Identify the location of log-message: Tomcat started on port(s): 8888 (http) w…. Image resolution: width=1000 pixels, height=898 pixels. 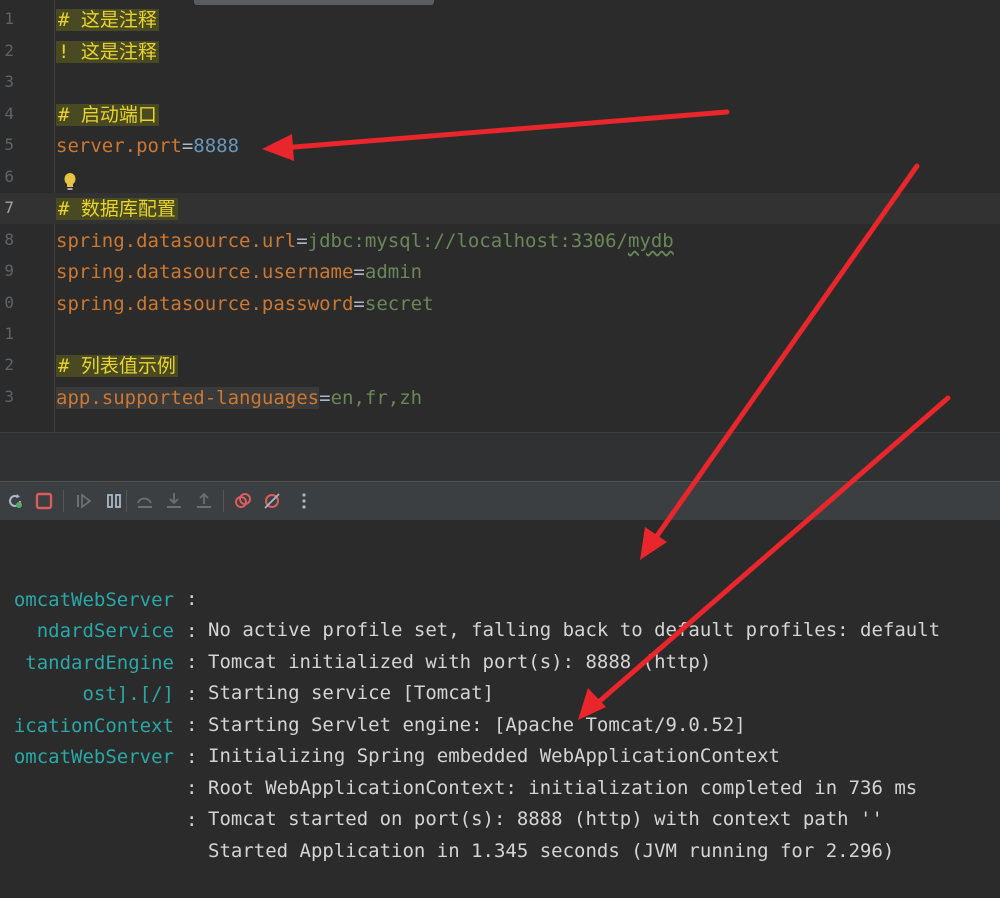
(545, 819).